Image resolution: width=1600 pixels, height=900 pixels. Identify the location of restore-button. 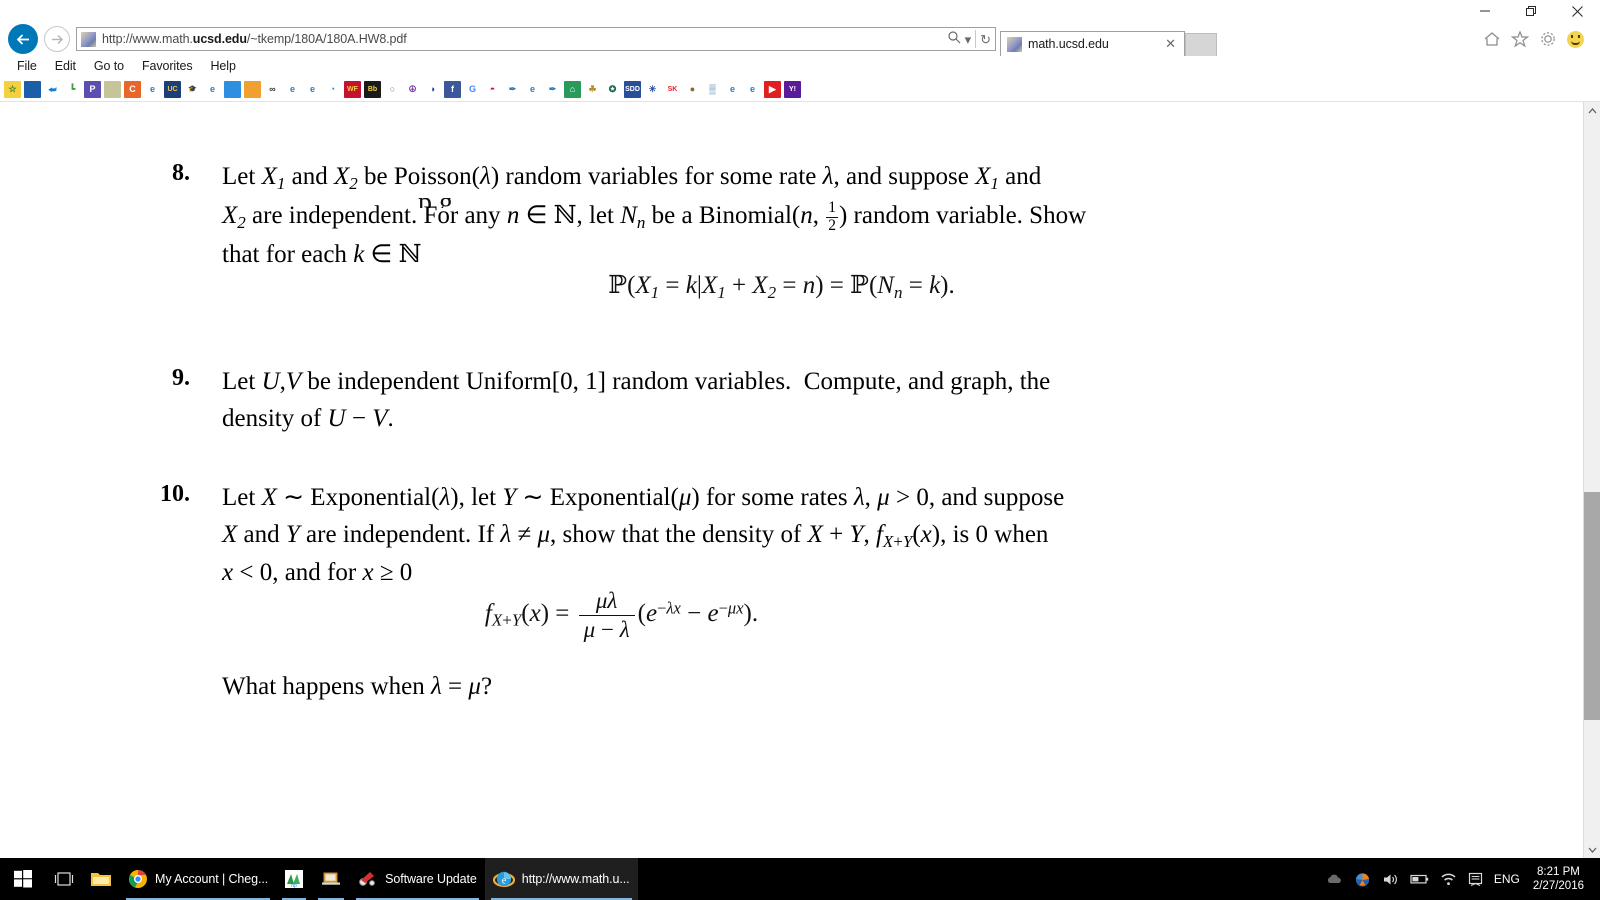
(1531, 11).